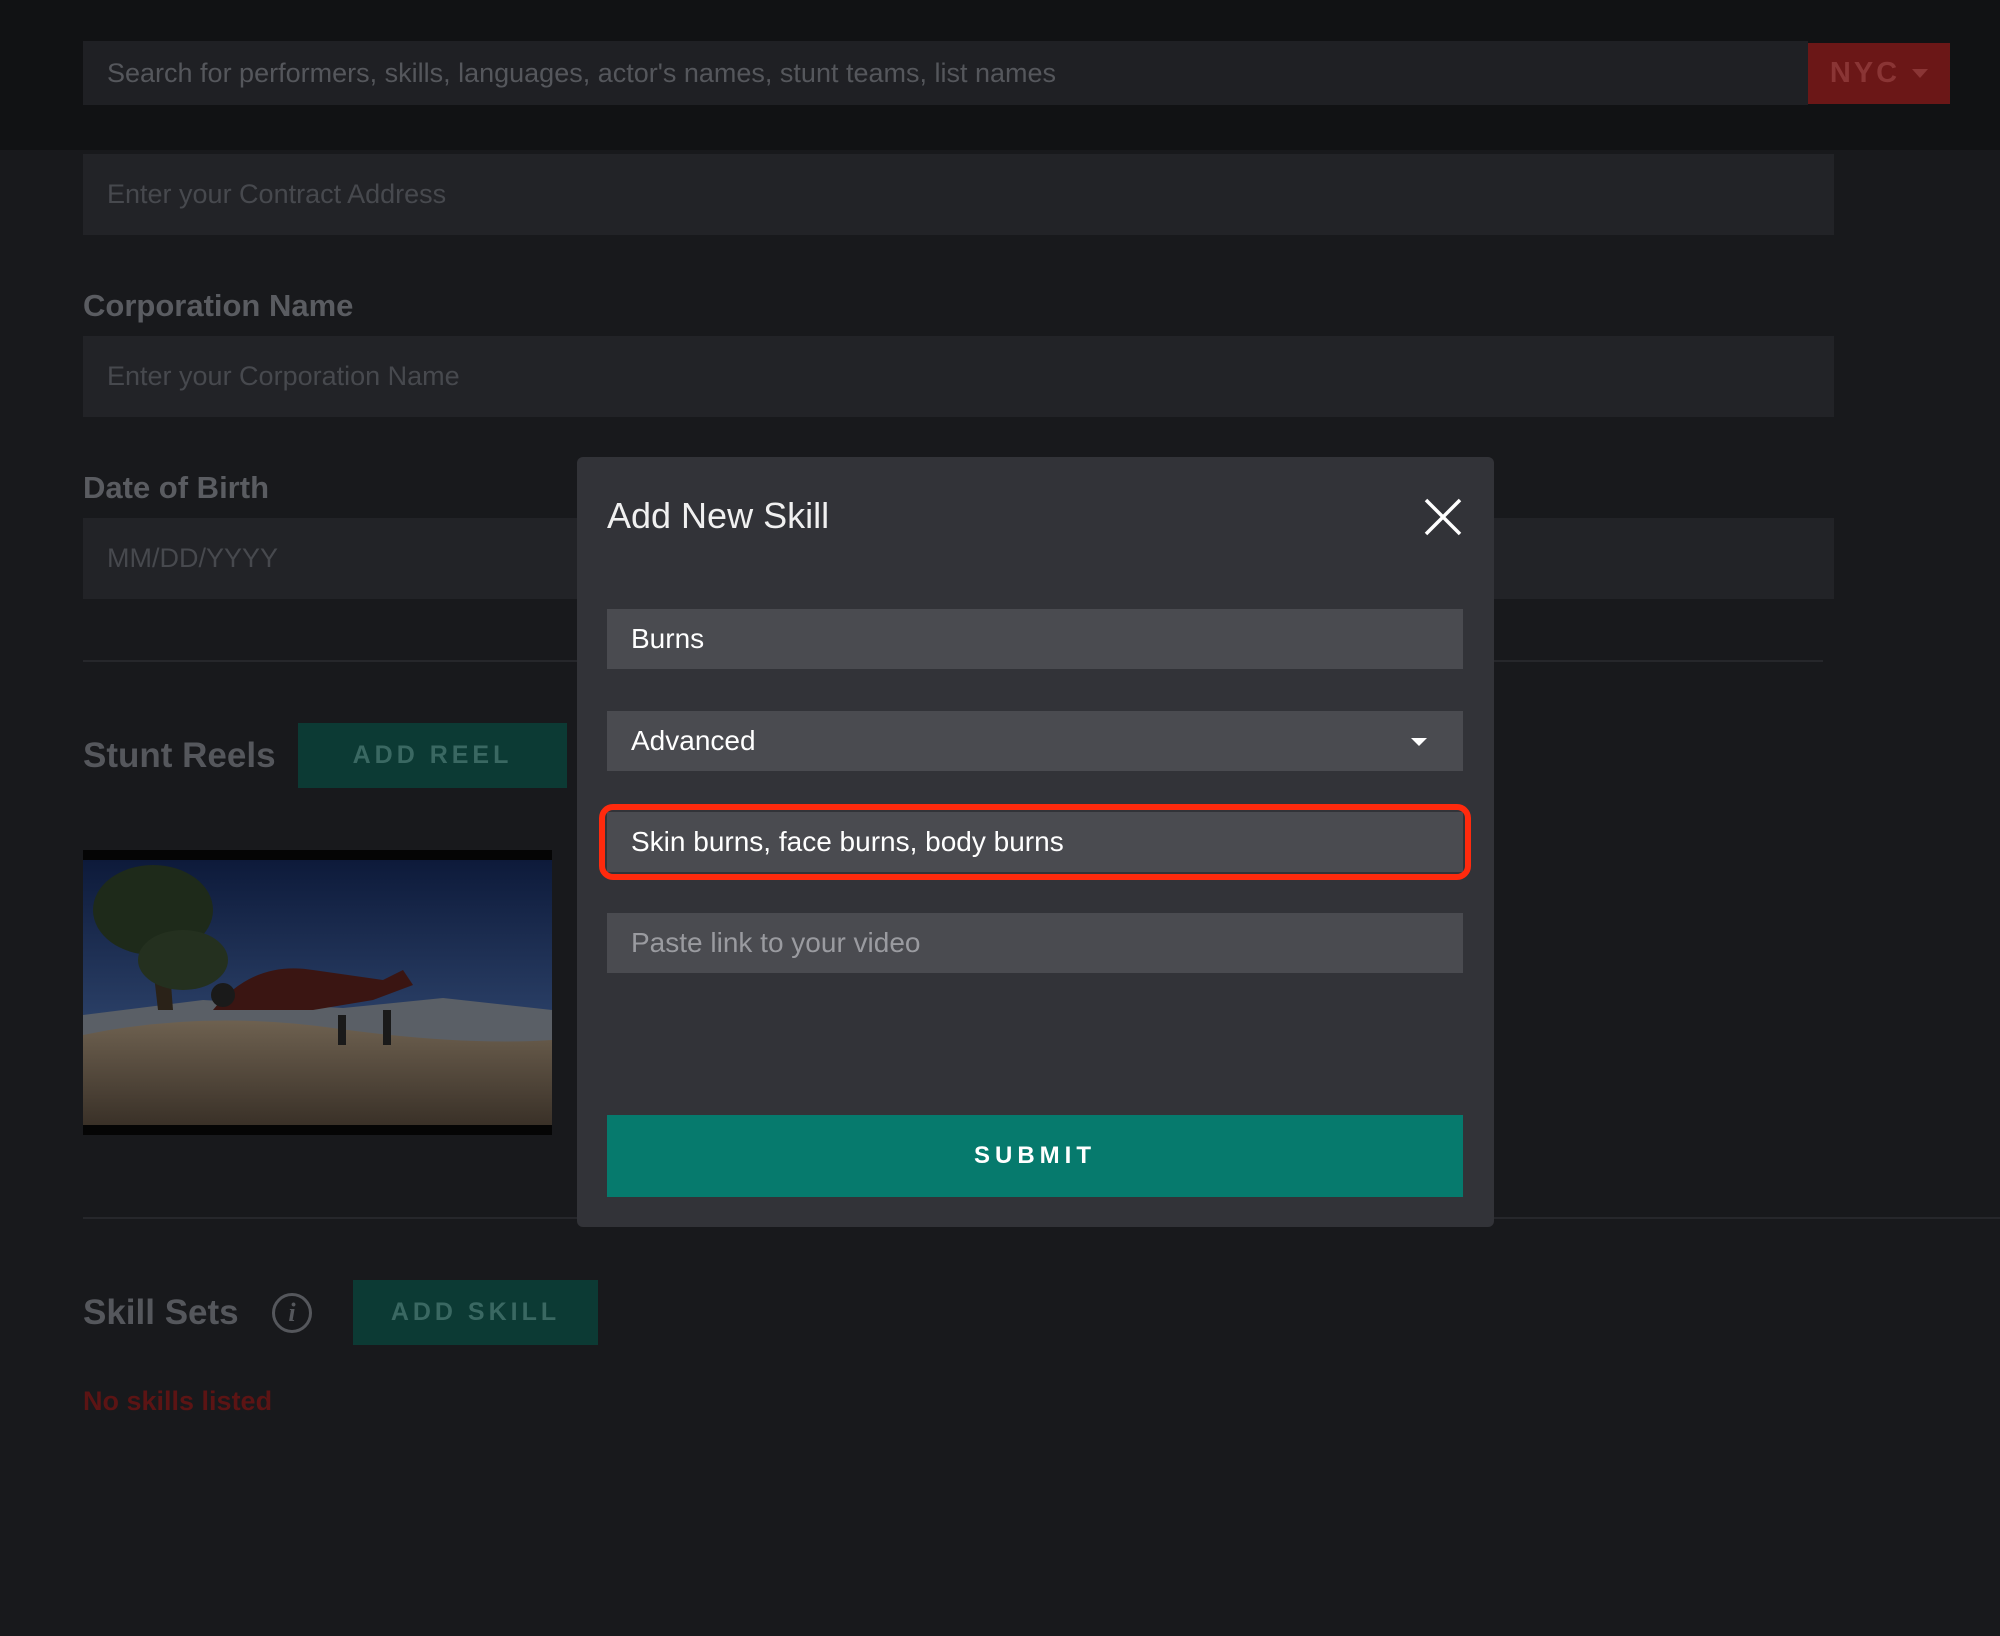 The width and height of the screenshot is (2000, 1636). I want to click on add-skill-button: ADD SKILL, so click(475, 1312).